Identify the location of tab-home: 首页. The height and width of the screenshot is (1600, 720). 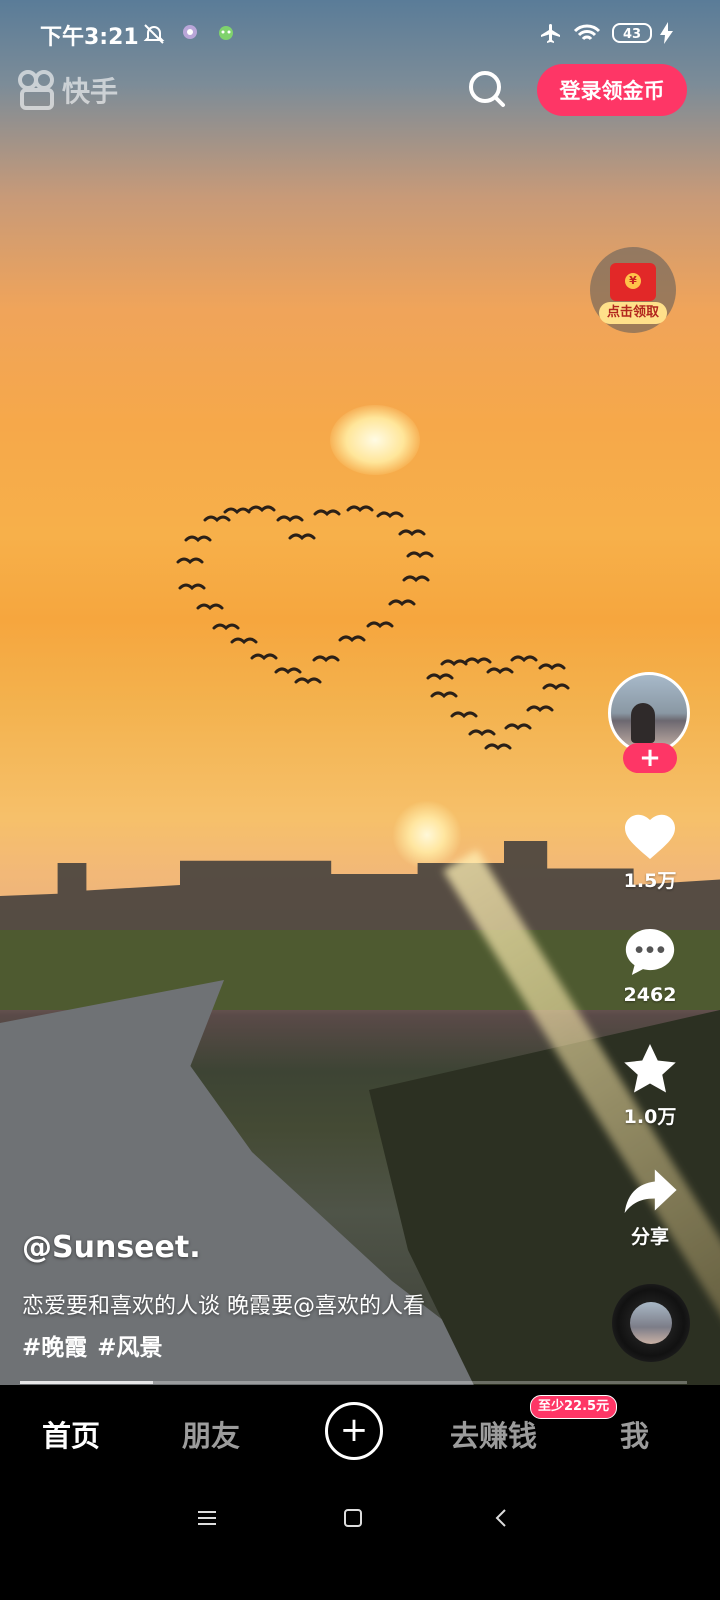
(71, 1434).